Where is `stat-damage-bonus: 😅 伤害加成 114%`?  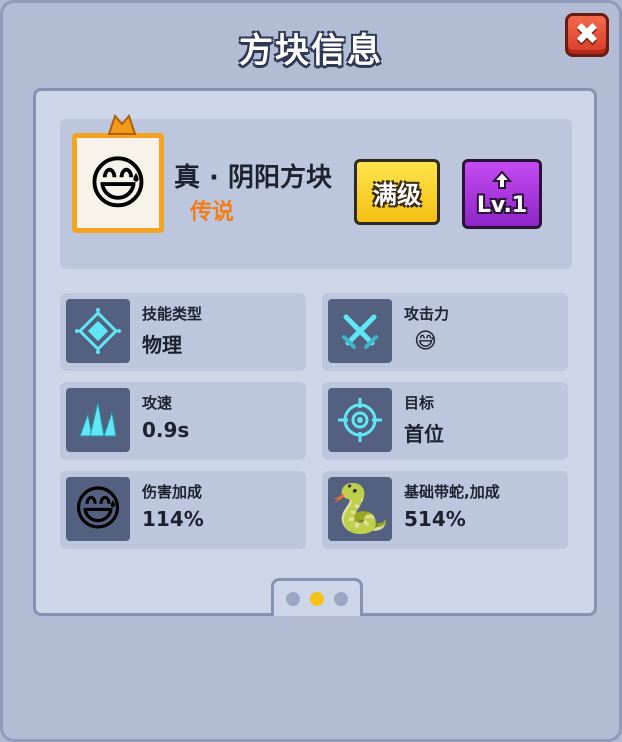
stat-damage-bonus: 😅 伤害加成 114% is located at coordinates (183, 510).